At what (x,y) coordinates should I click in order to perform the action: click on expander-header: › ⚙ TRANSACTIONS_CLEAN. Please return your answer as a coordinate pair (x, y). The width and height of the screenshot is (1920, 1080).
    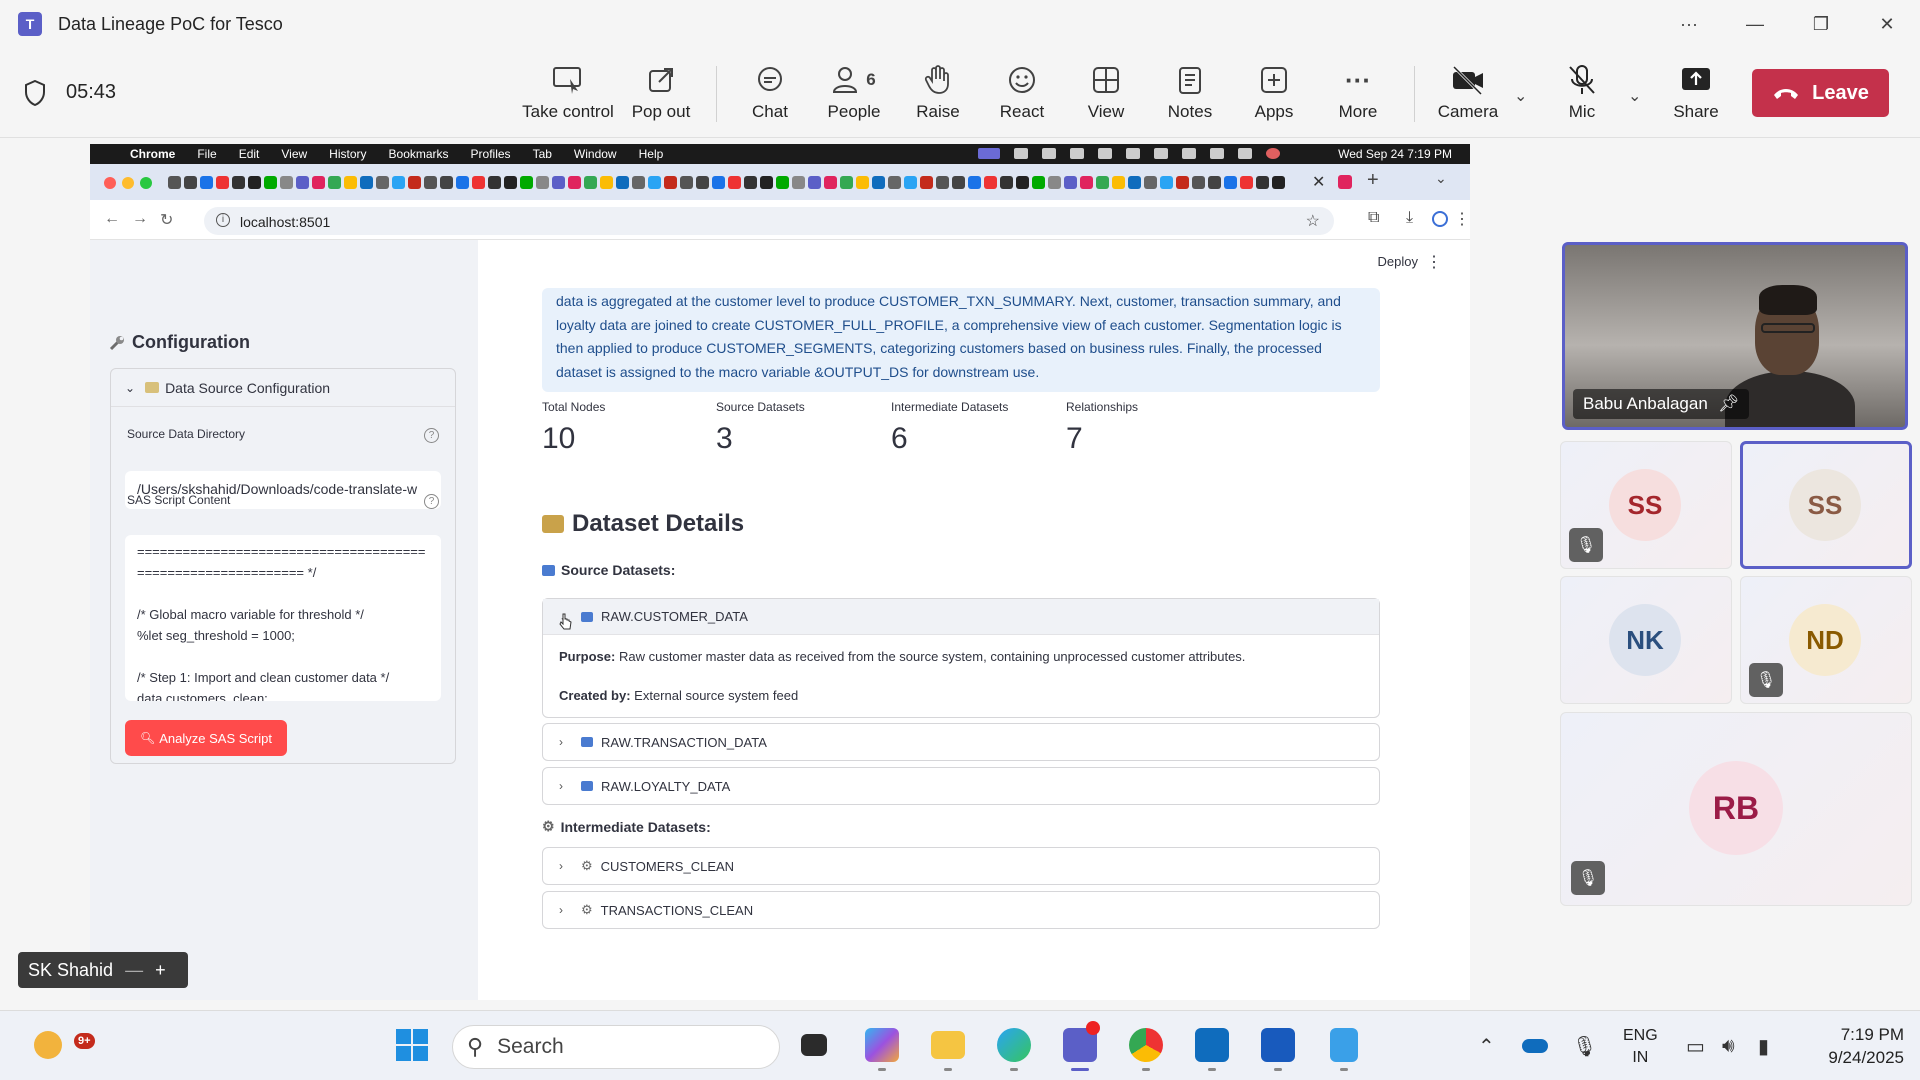
    Looking at the image, I should click on (961, 910).